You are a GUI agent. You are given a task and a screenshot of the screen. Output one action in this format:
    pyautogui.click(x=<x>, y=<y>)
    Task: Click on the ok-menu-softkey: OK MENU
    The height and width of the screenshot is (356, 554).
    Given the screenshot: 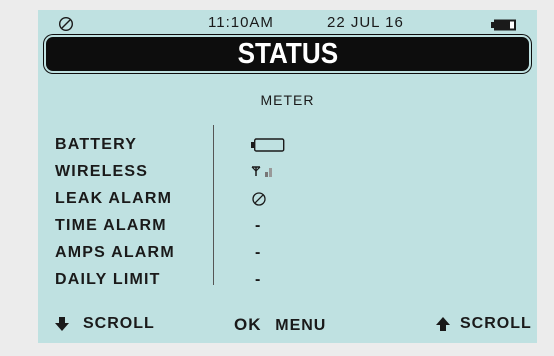 What is the action you would take?
    pyautogui.click(x=280, y=325)
    